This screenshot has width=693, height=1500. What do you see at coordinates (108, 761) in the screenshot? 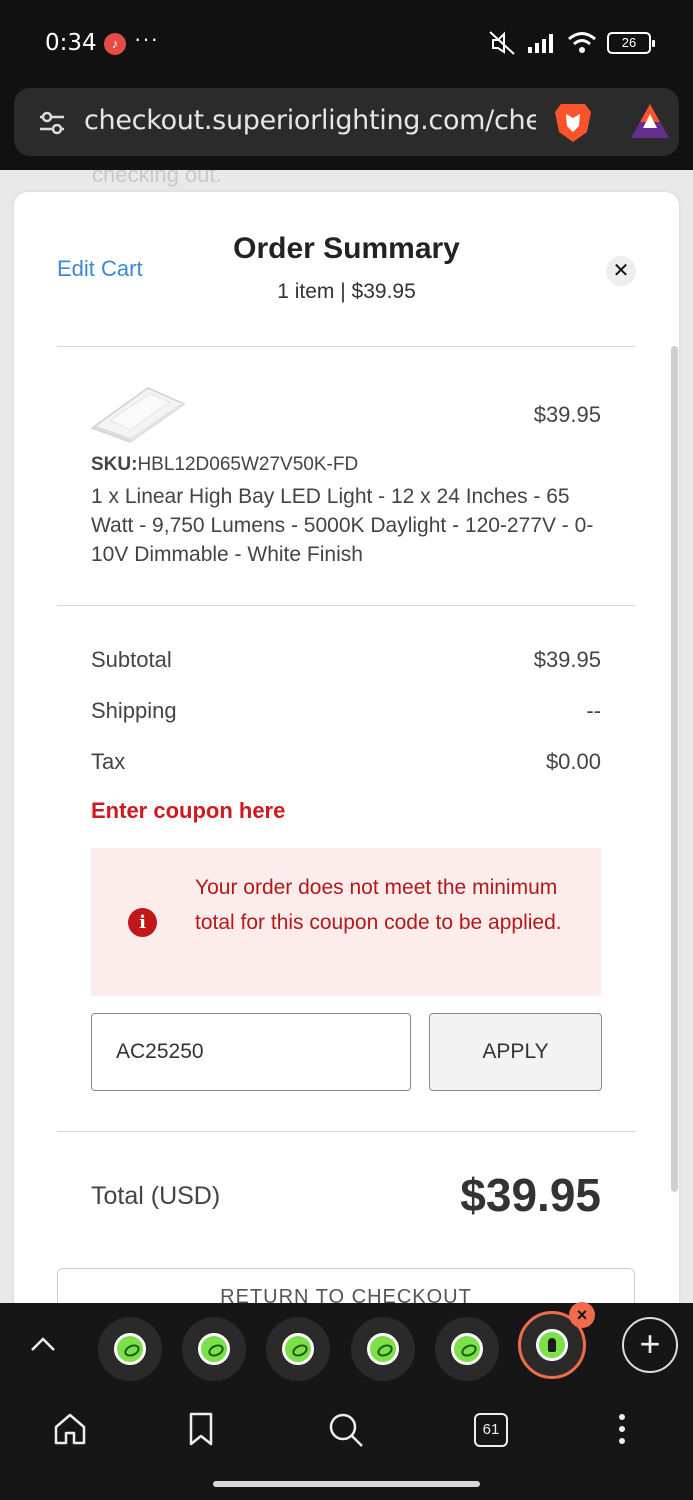
I see `tax-label: Tax` at bounding box center [108, 761].